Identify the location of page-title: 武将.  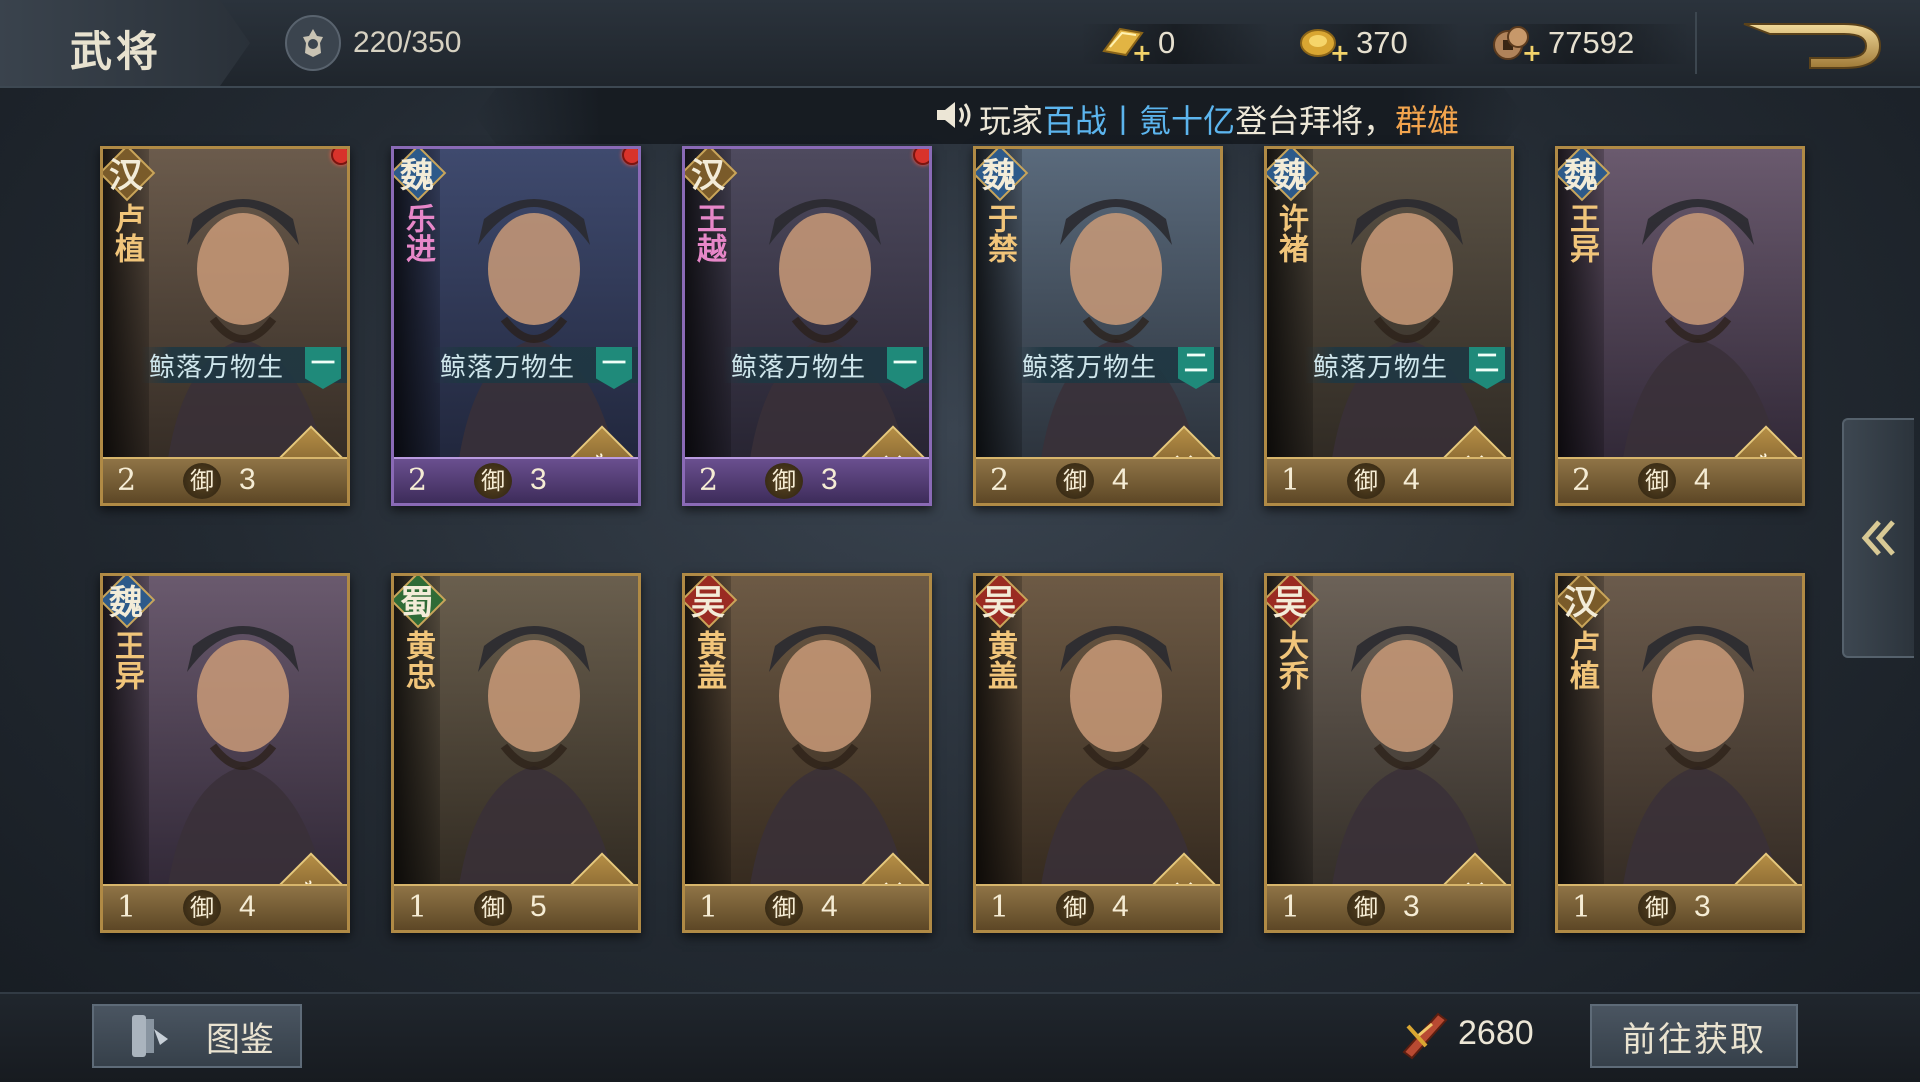
(116, 51).